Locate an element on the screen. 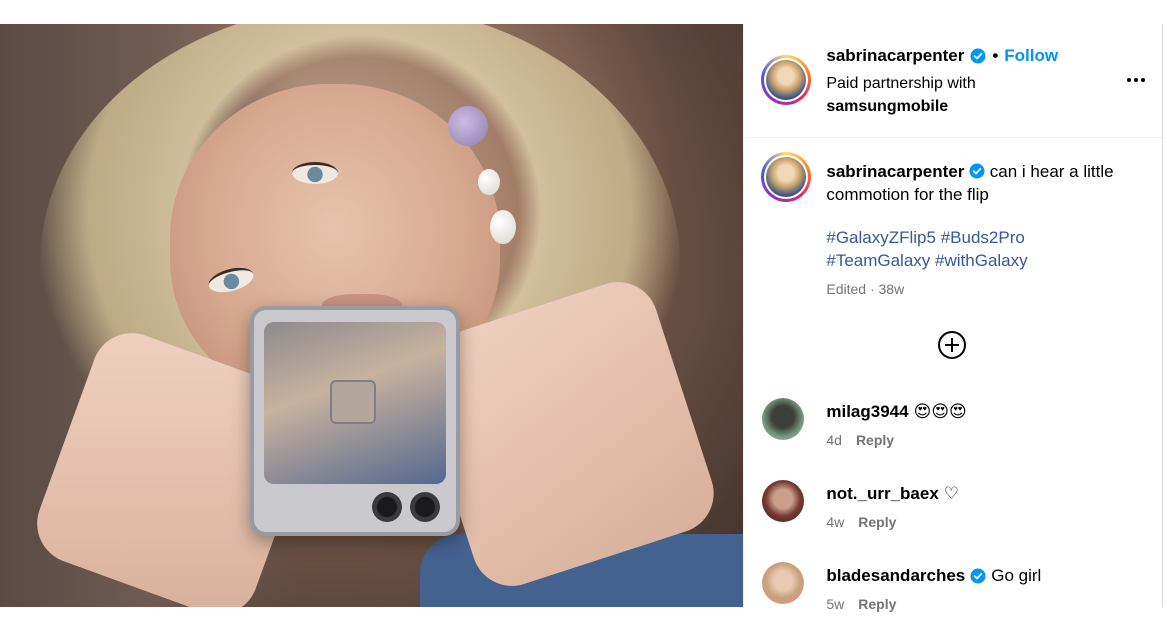 This screenshot has height=622, width=1167. author-line: sabrinacarpenter • Follow is located at coordinates (942, 56).